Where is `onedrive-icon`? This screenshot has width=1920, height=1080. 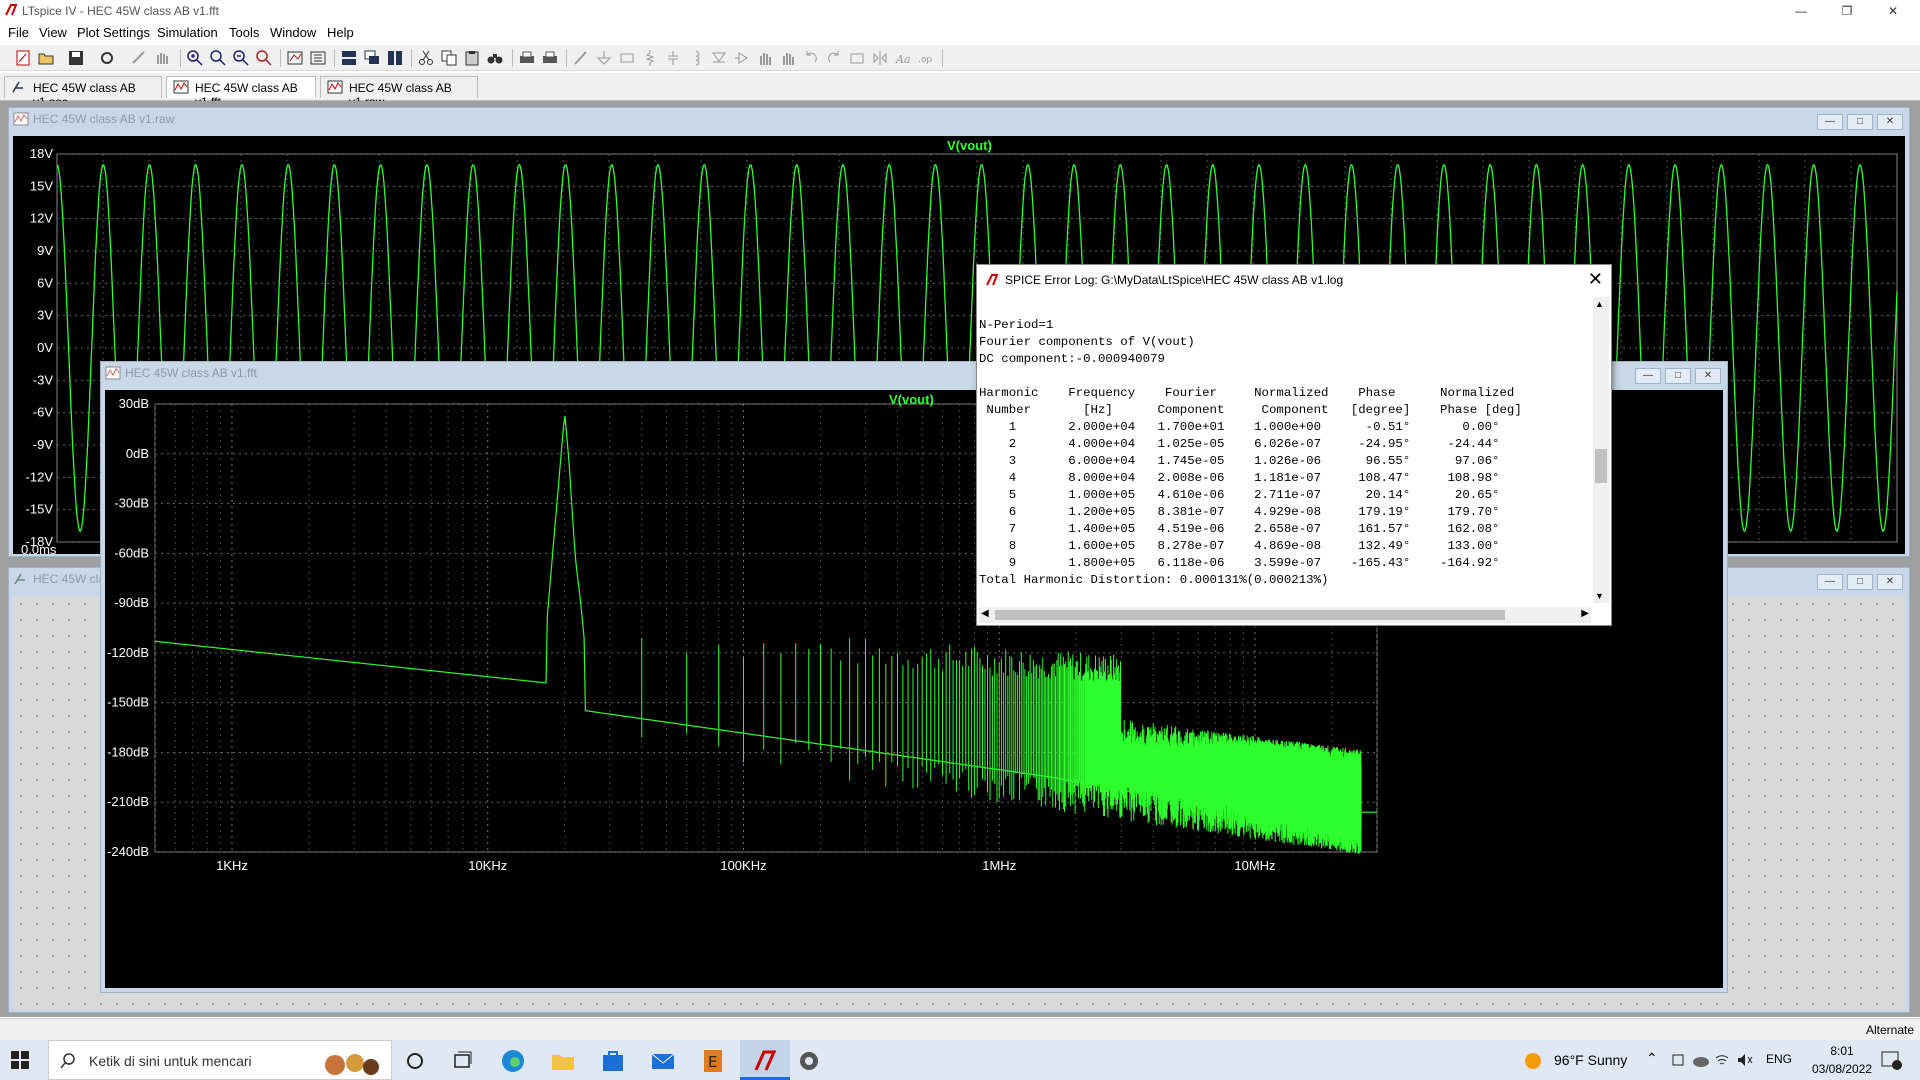
onedrive-icon is located at coordinates (1701, 1060).